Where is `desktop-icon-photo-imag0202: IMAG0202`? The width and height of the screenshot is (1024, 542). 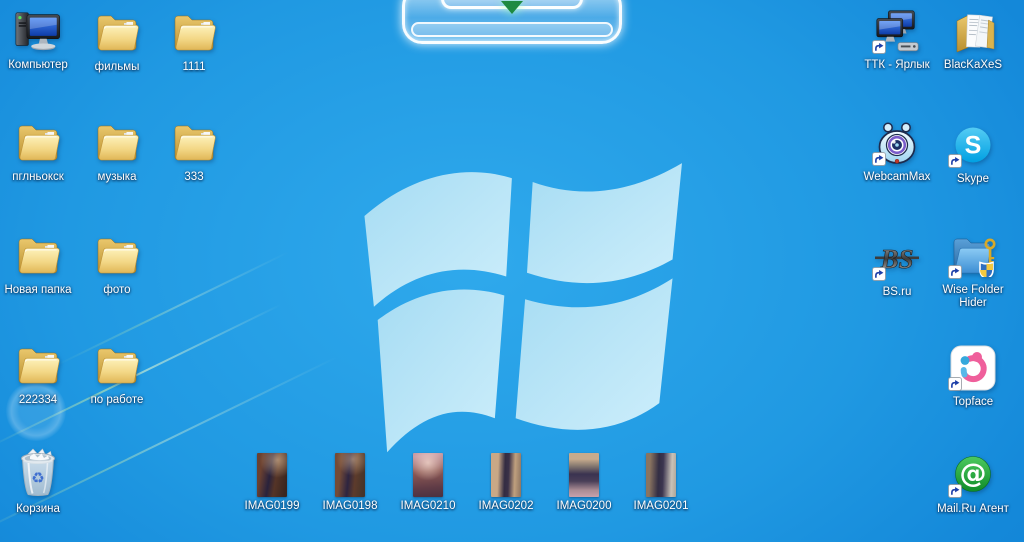
desktop-icon-photo-imag0202: IMAG0202 is located at coordinates (506, 483).